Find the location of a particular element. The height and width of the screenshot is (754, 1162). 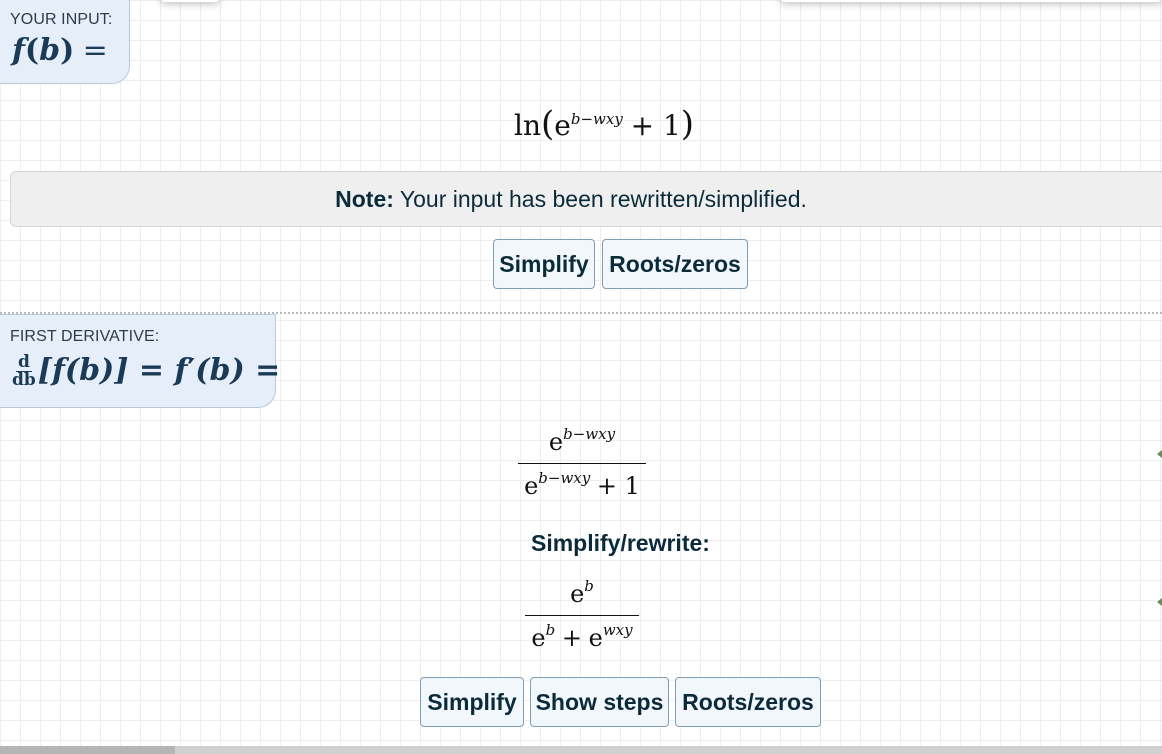

show-steps-button: Show steps is located at coordinates (599, 702).